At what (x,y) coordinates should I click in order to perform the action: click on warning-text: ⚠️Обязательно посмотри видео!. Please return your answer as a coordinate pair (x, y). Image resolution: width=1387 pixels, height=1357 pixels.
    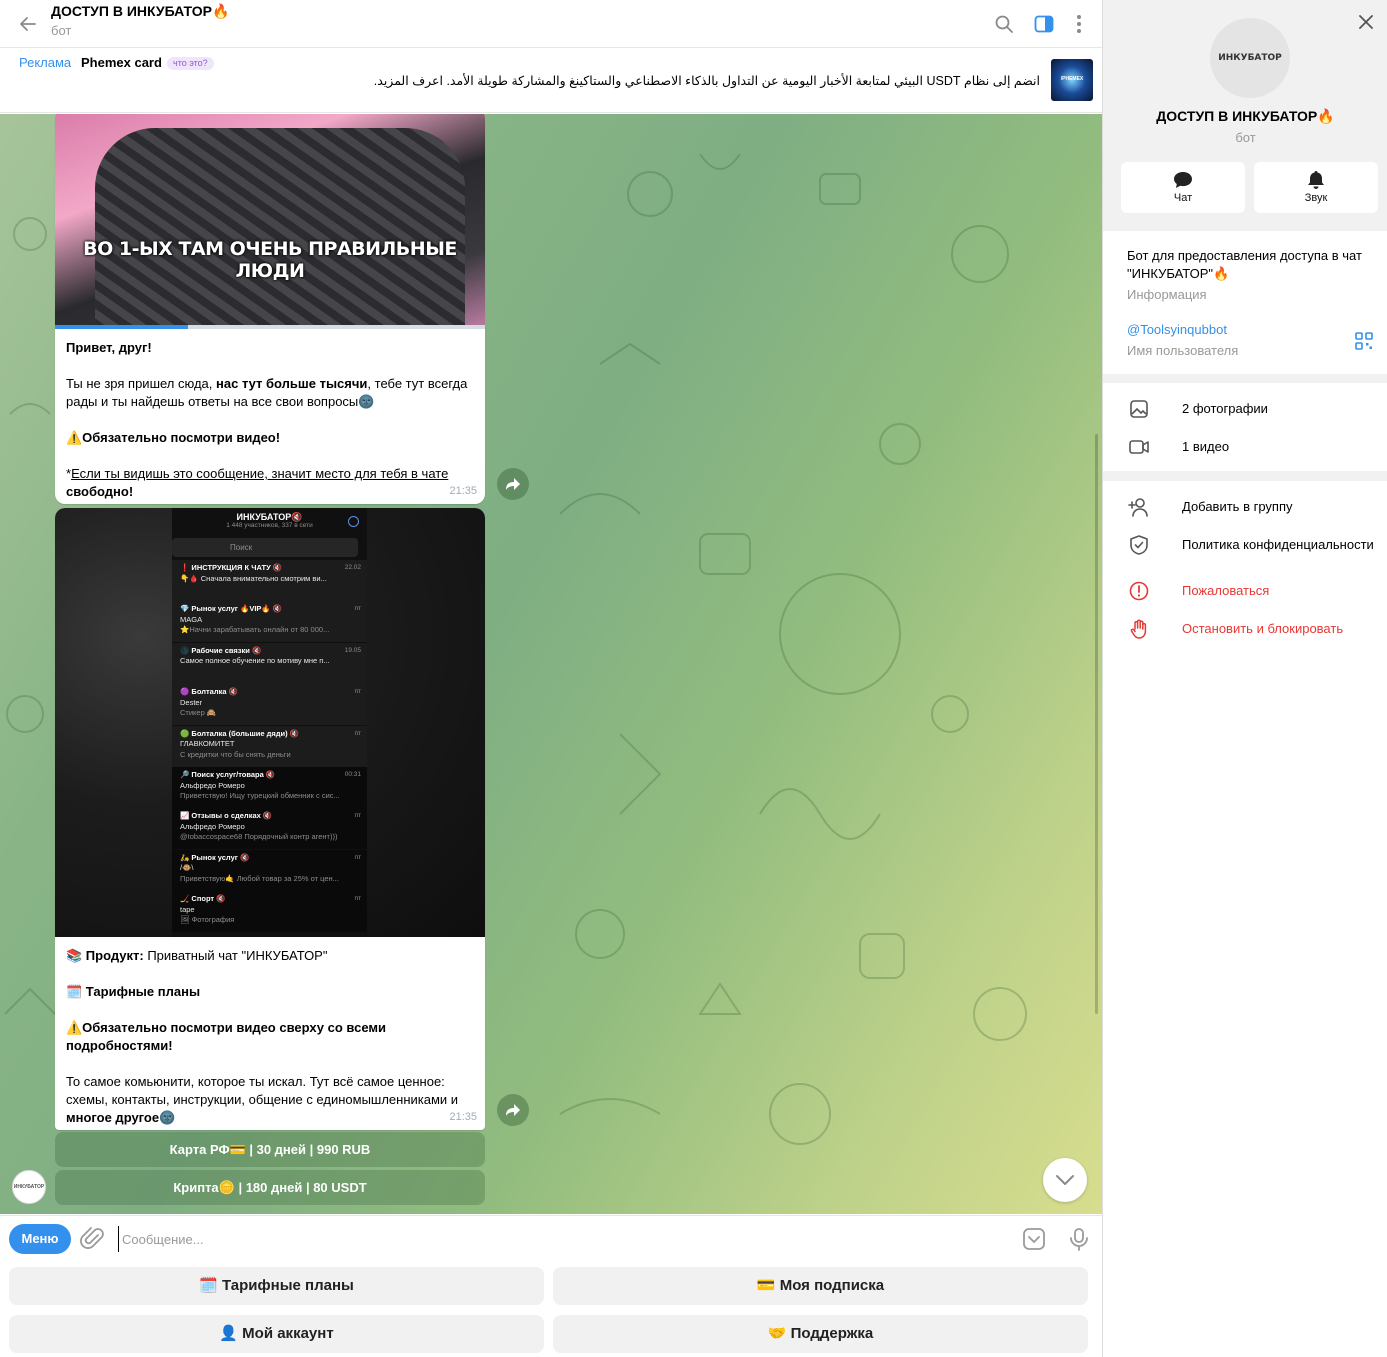
    Looking at the image, I should click on (173, 437).